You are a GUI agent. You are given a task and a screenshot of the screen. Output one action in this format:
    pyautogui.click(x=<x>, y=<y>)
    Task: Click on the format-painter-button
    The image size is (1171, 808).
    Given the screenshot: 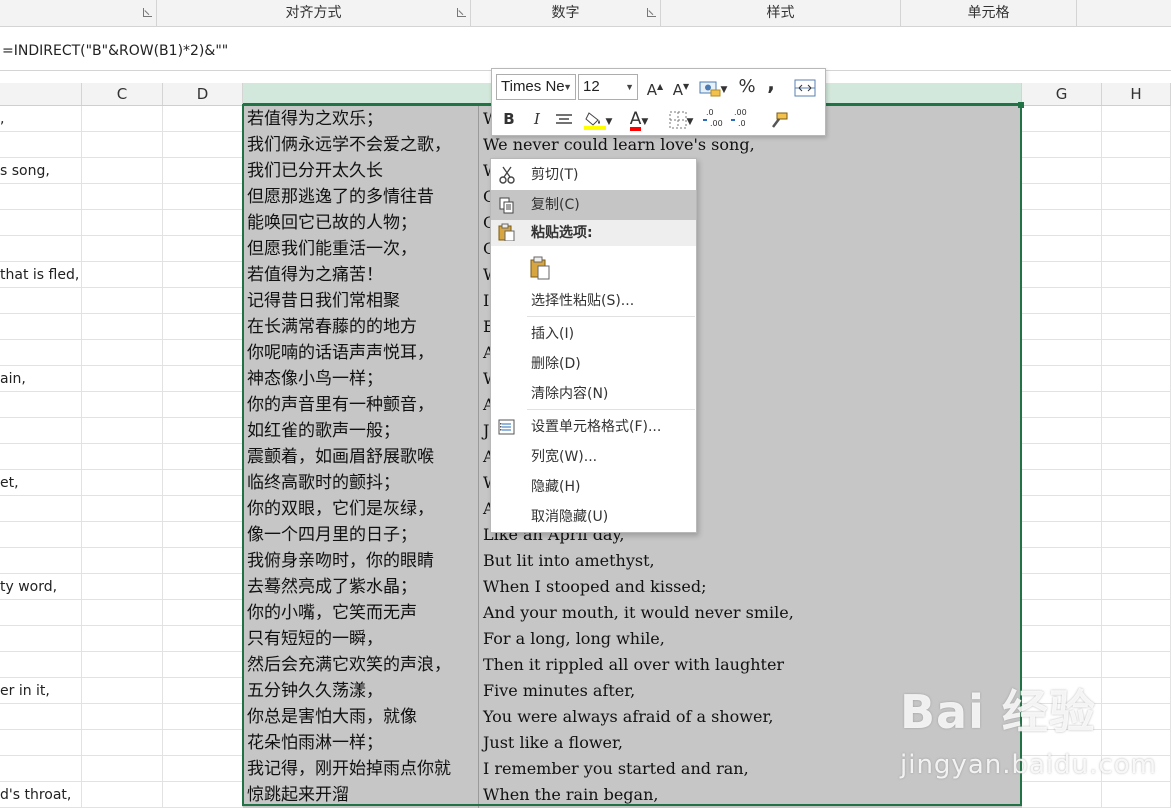 What is the action you would take?
    pyautogui.click(x=779, y=119)
    